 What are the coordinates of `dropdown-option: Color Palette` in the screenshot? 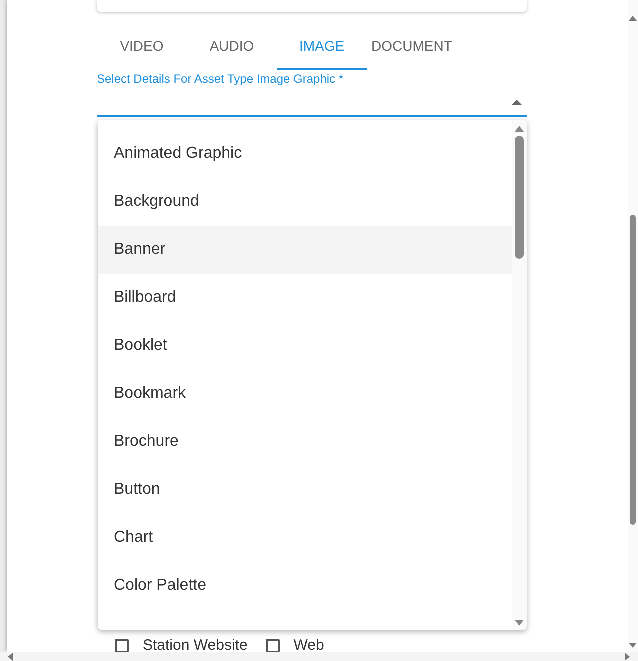 It's located at (305, 586).